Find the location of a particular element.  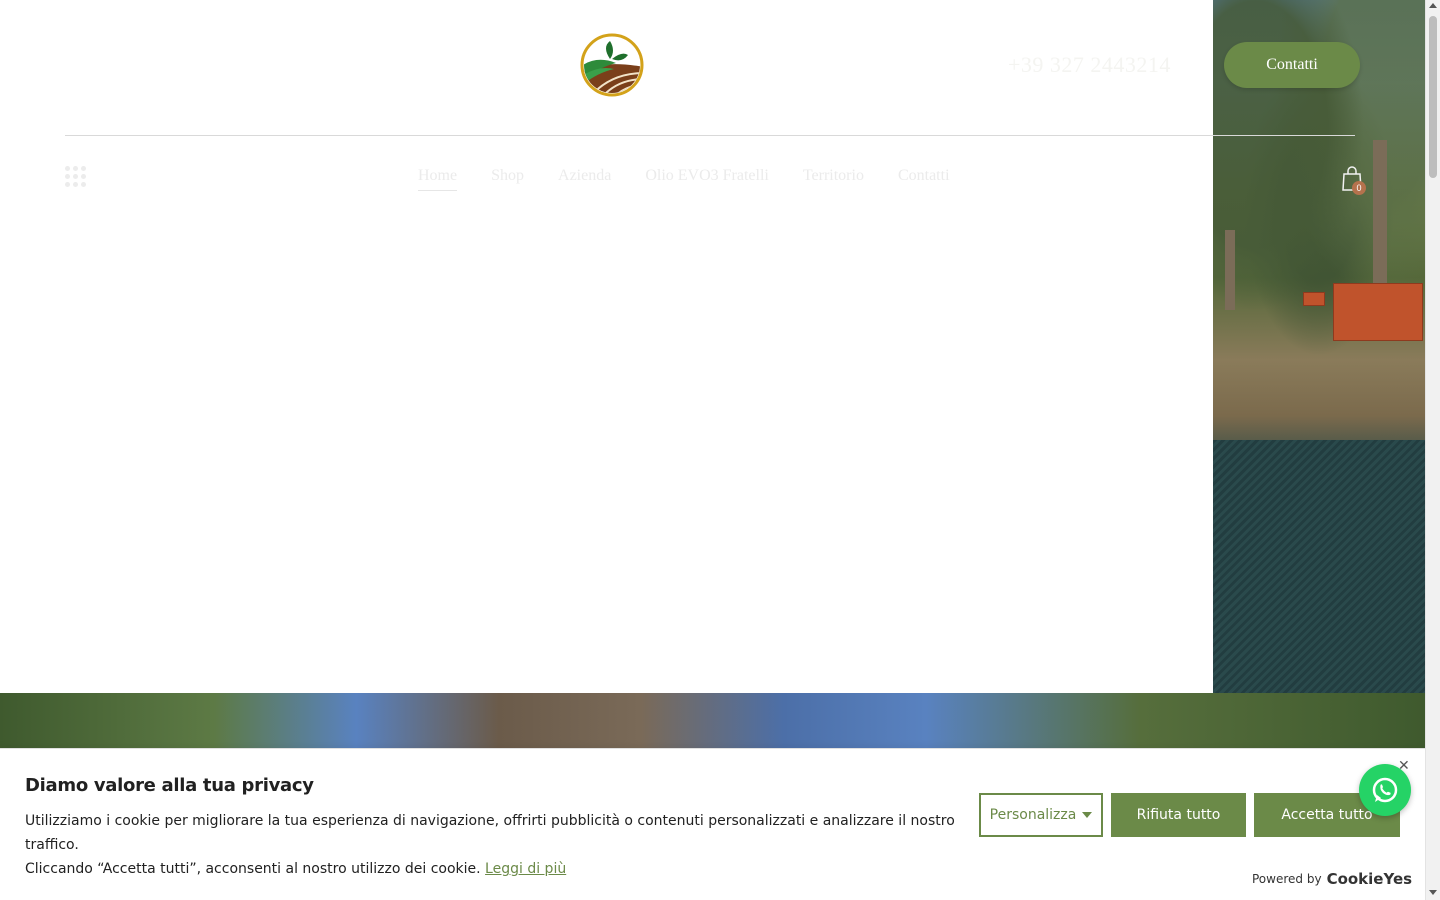

powered-by-label: Powered by is located at coordinates (1287, 879).